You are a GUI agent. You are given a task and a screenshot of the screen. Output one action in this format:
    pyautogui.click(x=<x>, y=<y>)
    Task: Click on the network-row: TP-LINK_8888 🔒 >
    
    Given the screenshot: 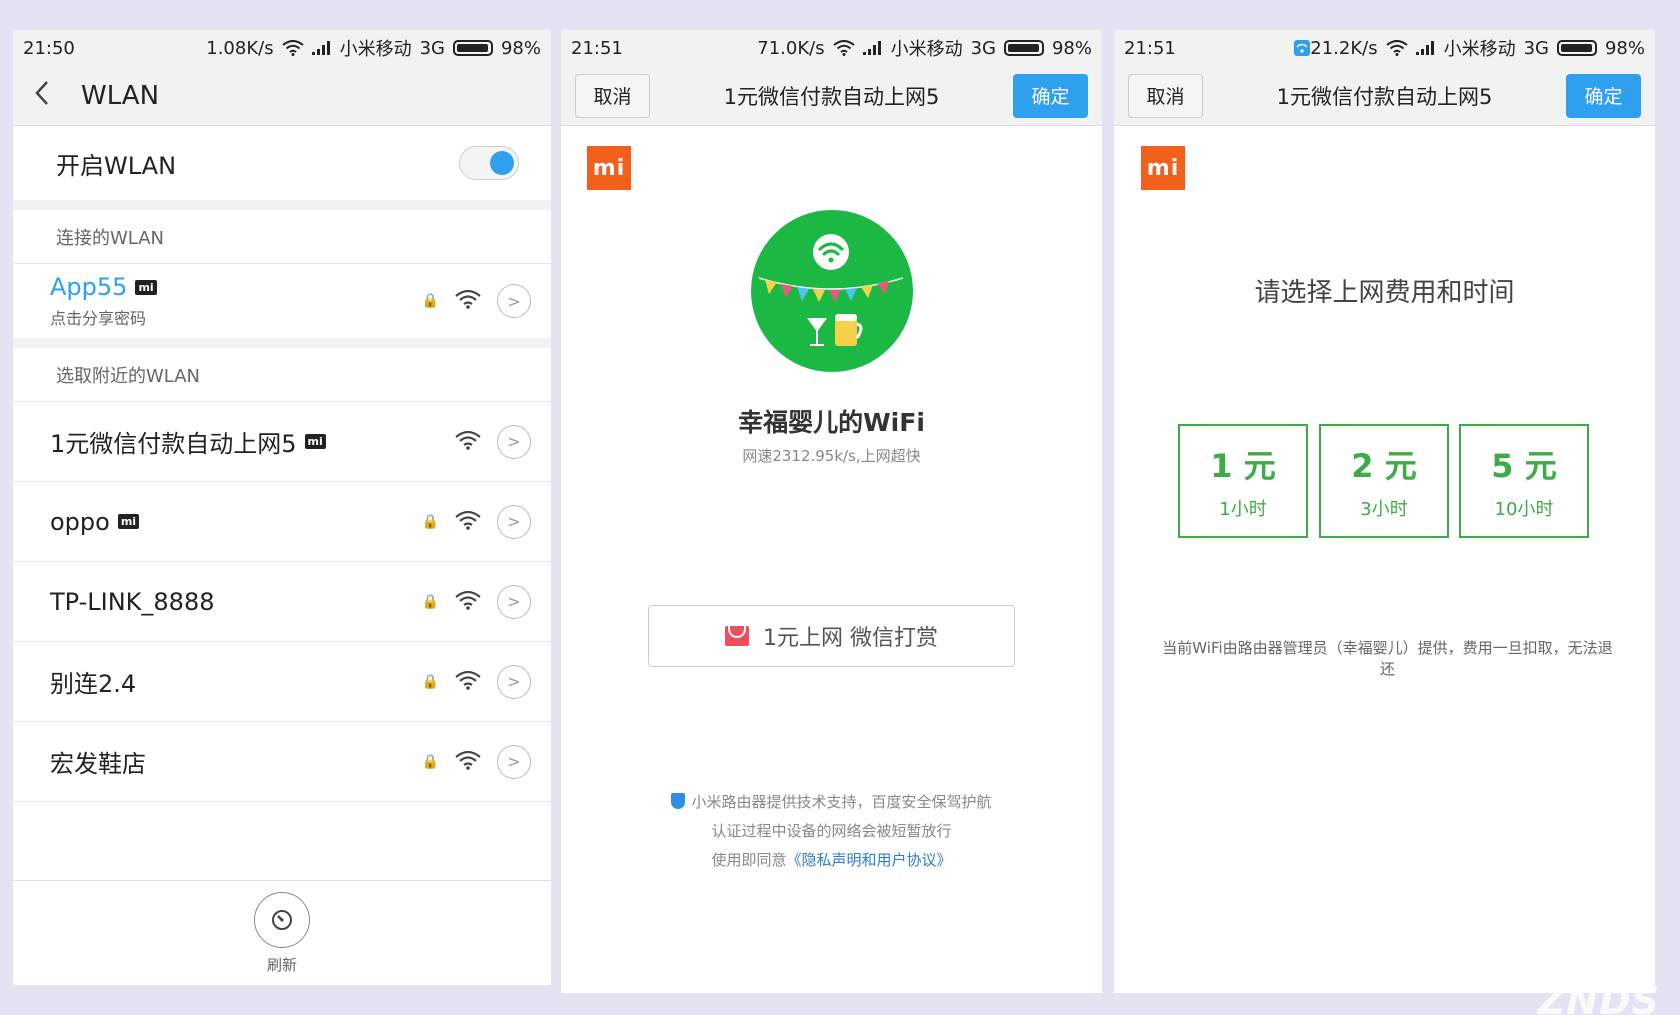 What is the action you would take?
    pyautogui.click(x=282, y=602)
    